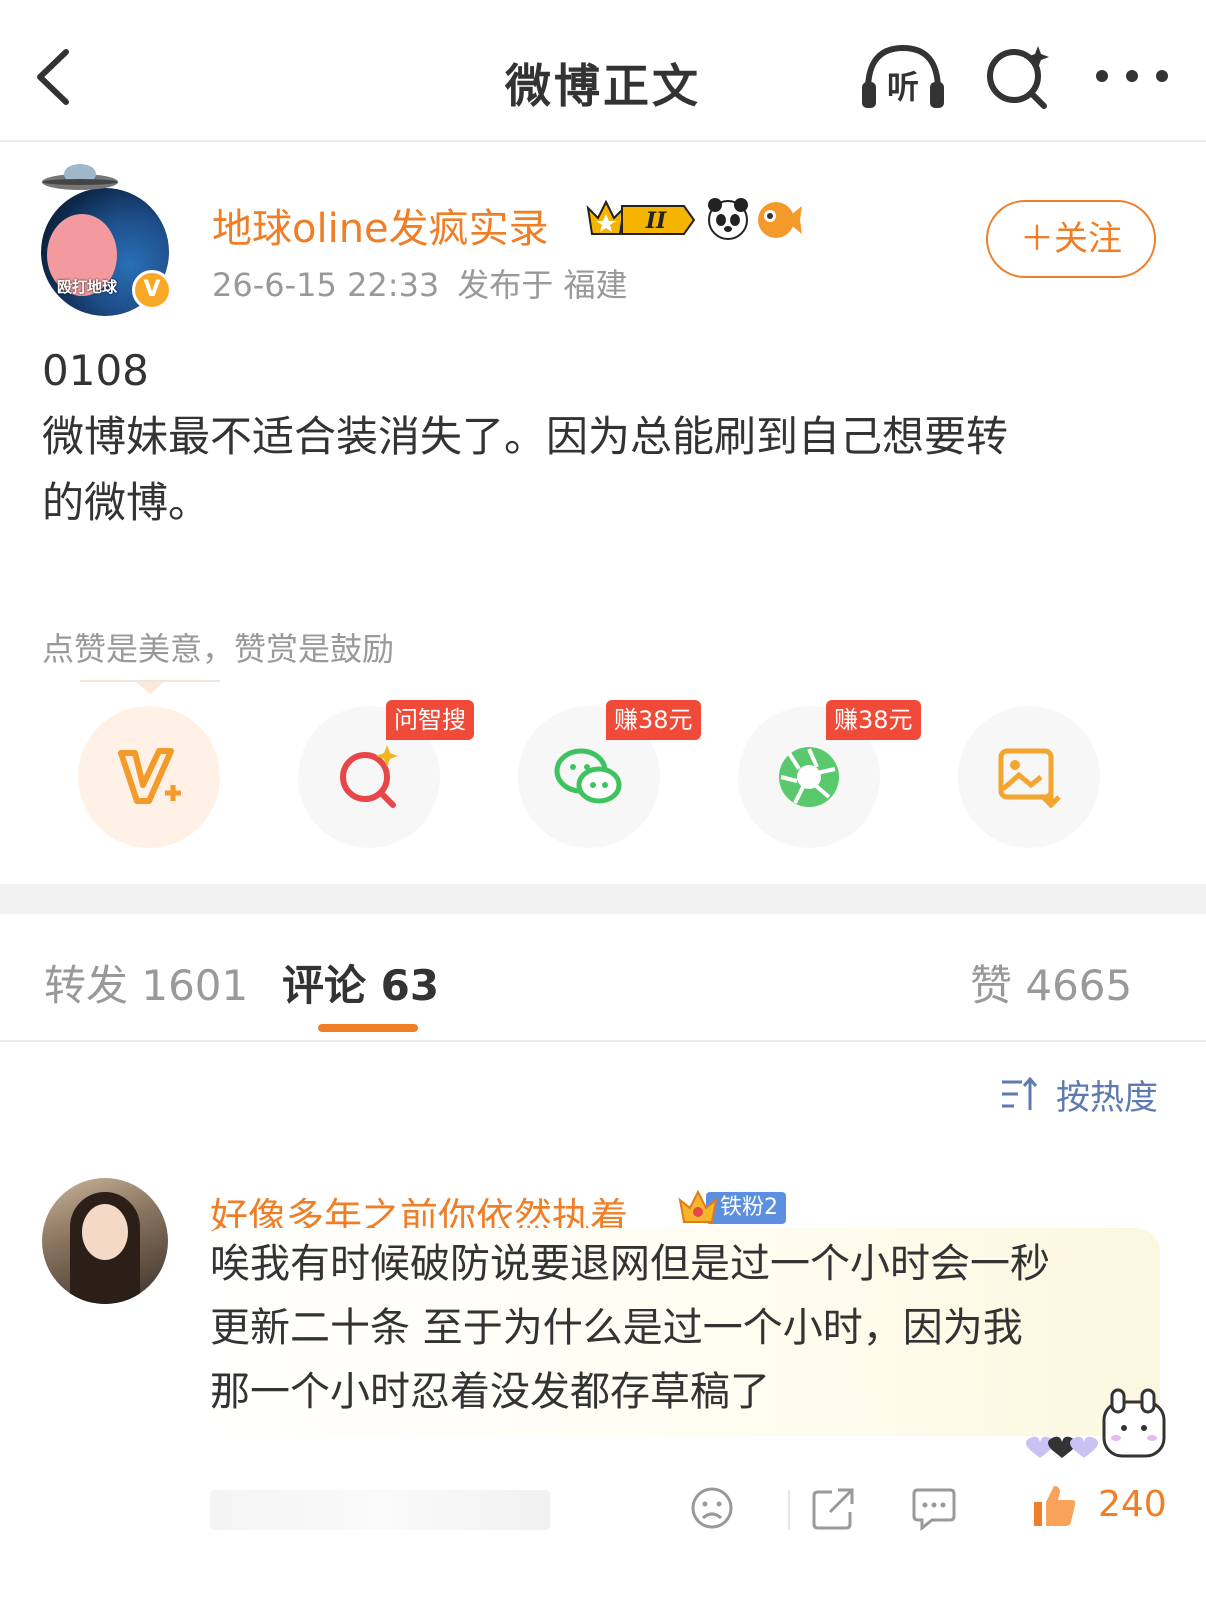  What do you see at coordinates (126, 502) in the screenshot?
I see `post-line: 的微博。` at bounding box center [126, 502].